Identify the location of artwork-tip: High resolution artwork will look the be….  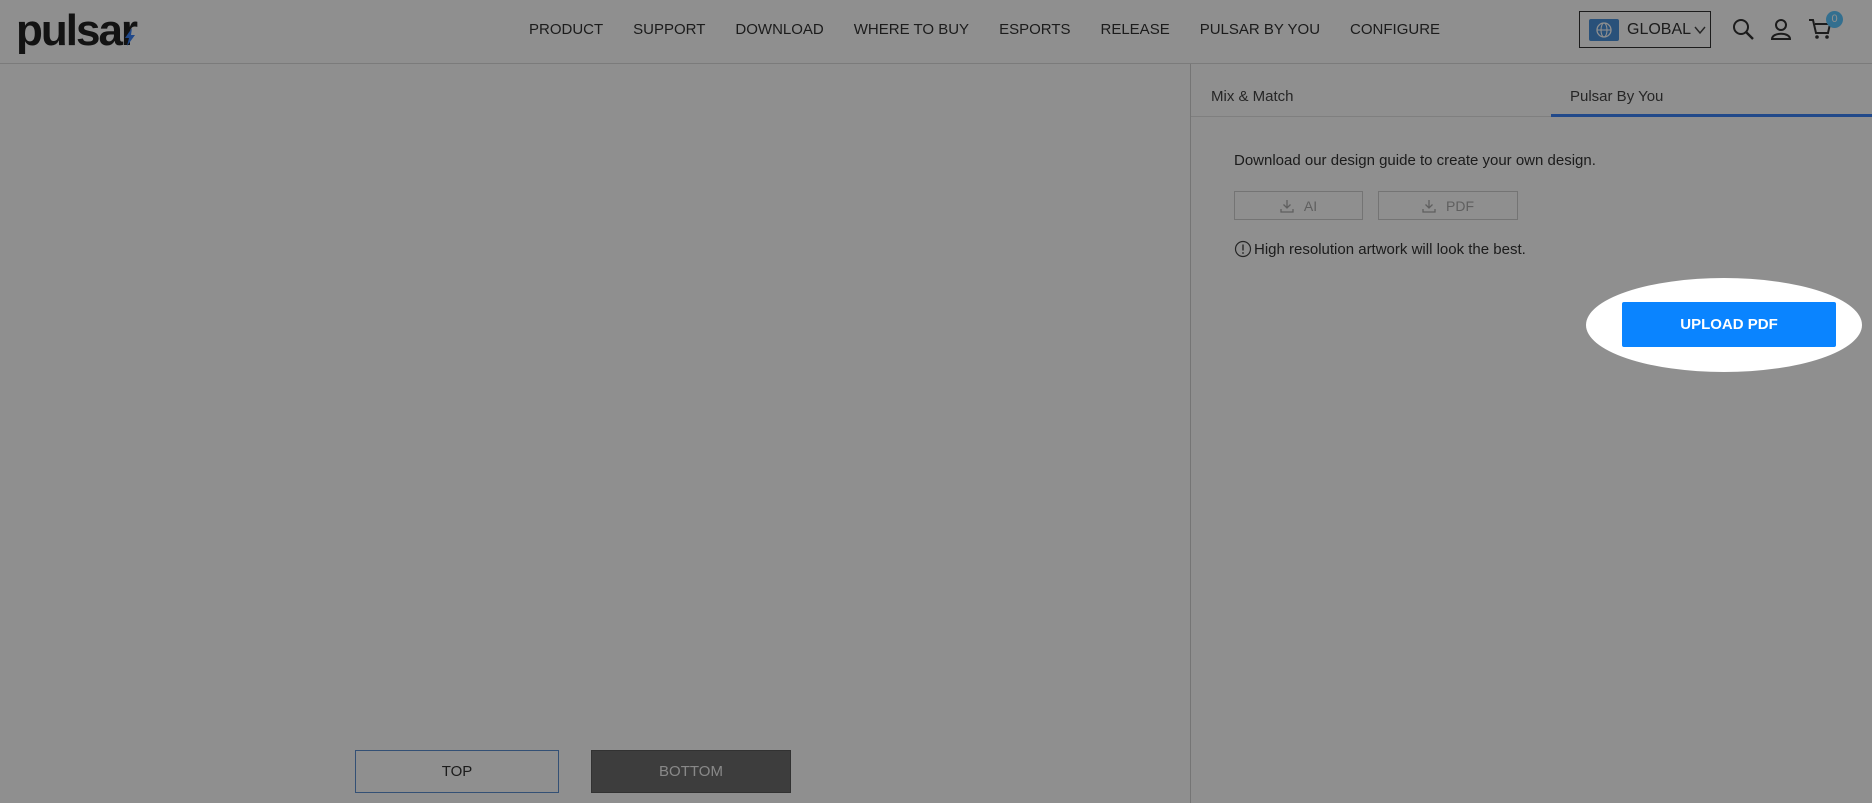
(1380, 249).